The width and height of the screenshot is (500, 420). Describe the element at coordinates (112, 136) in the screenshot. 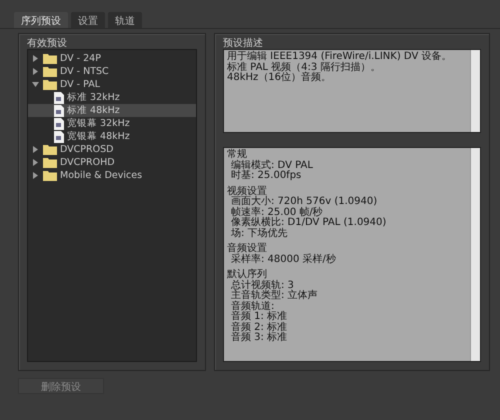

I see `tree-item: 宽银幕 48kHz` at that location.